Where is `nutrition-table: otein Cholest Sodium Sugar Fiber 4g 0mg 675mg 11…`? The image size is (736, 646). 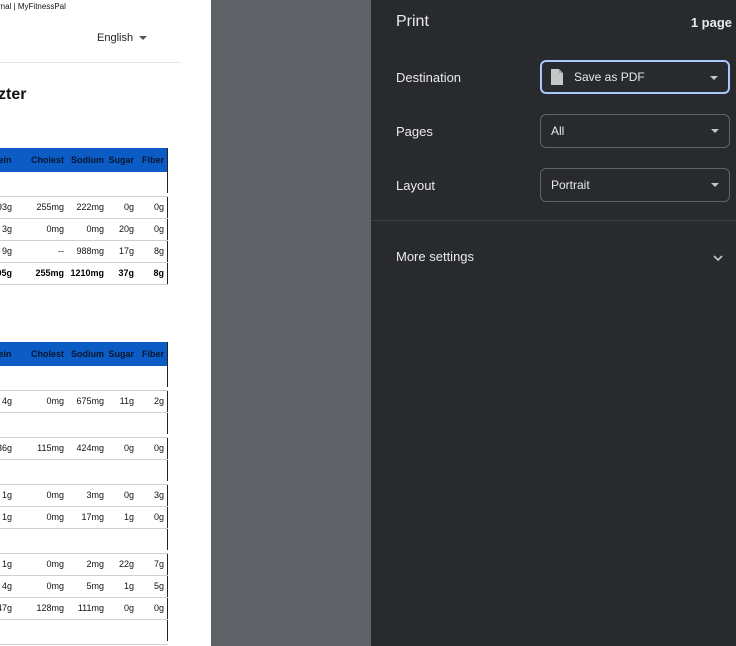
nutrition-table: otein Cholest Sodium Sugar Fiber 4g 0mg 675mg 11… is located at coordinates (84, 493).